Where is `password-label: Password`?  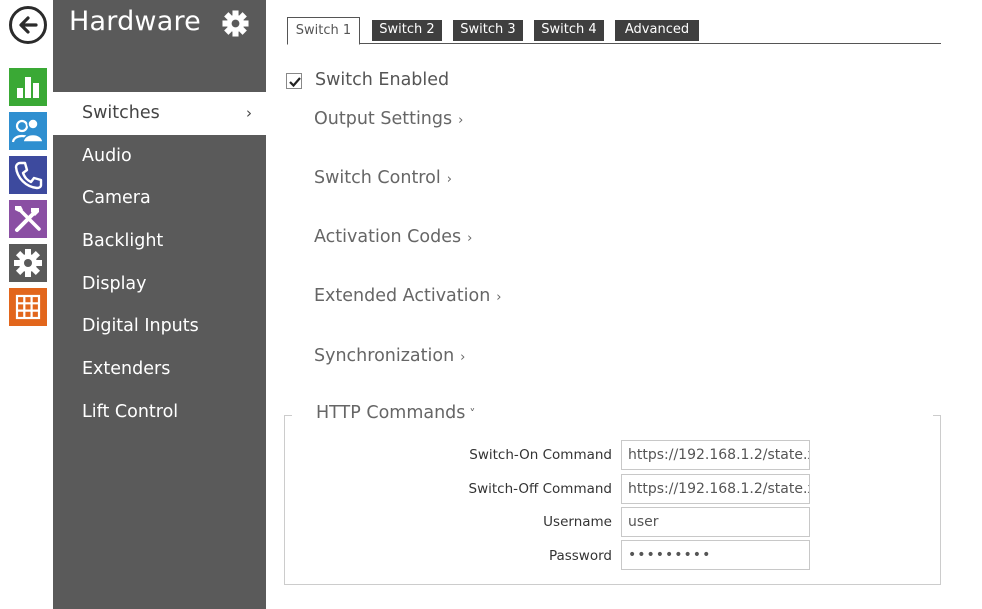 password-label: Password is located at coordinates (580, 556).